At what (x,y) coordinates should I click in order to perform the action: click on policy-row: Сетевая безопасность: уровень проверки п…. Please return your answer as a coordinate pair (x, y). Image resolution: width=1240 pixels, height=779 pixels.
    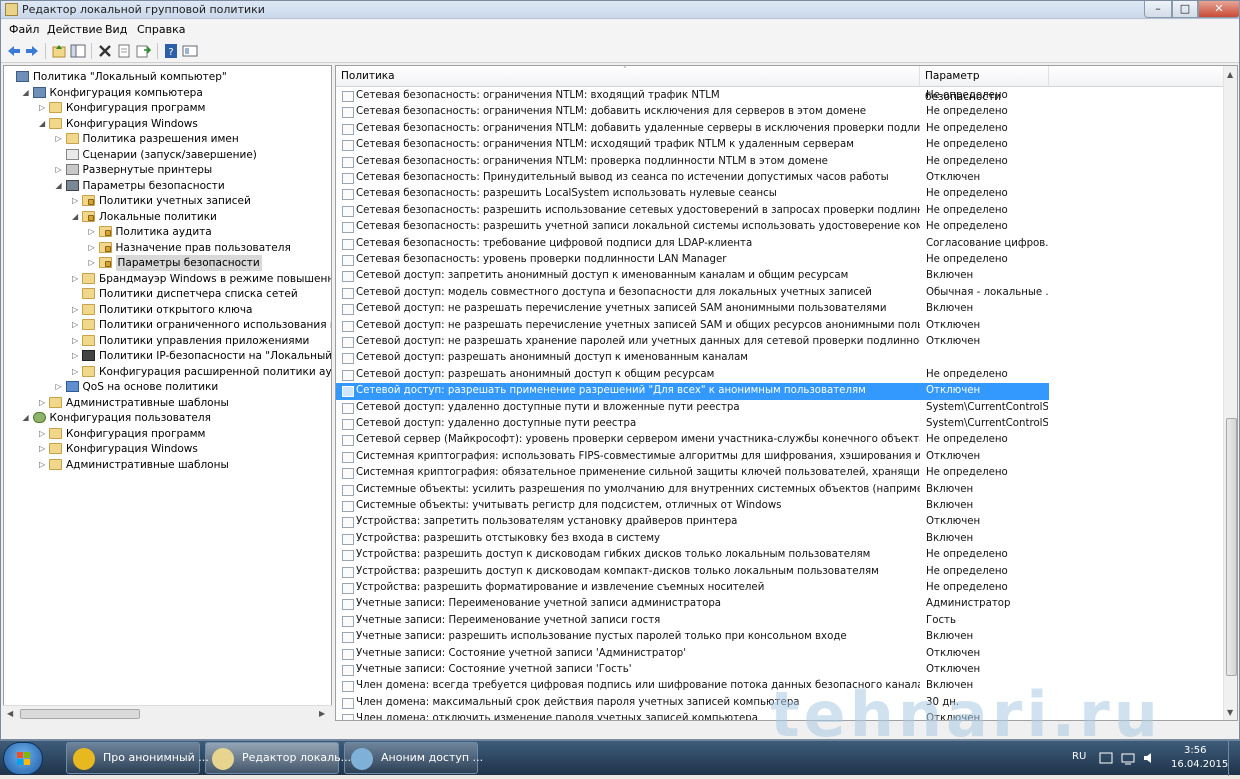
    Looking at the image, I should click on (692, 260).